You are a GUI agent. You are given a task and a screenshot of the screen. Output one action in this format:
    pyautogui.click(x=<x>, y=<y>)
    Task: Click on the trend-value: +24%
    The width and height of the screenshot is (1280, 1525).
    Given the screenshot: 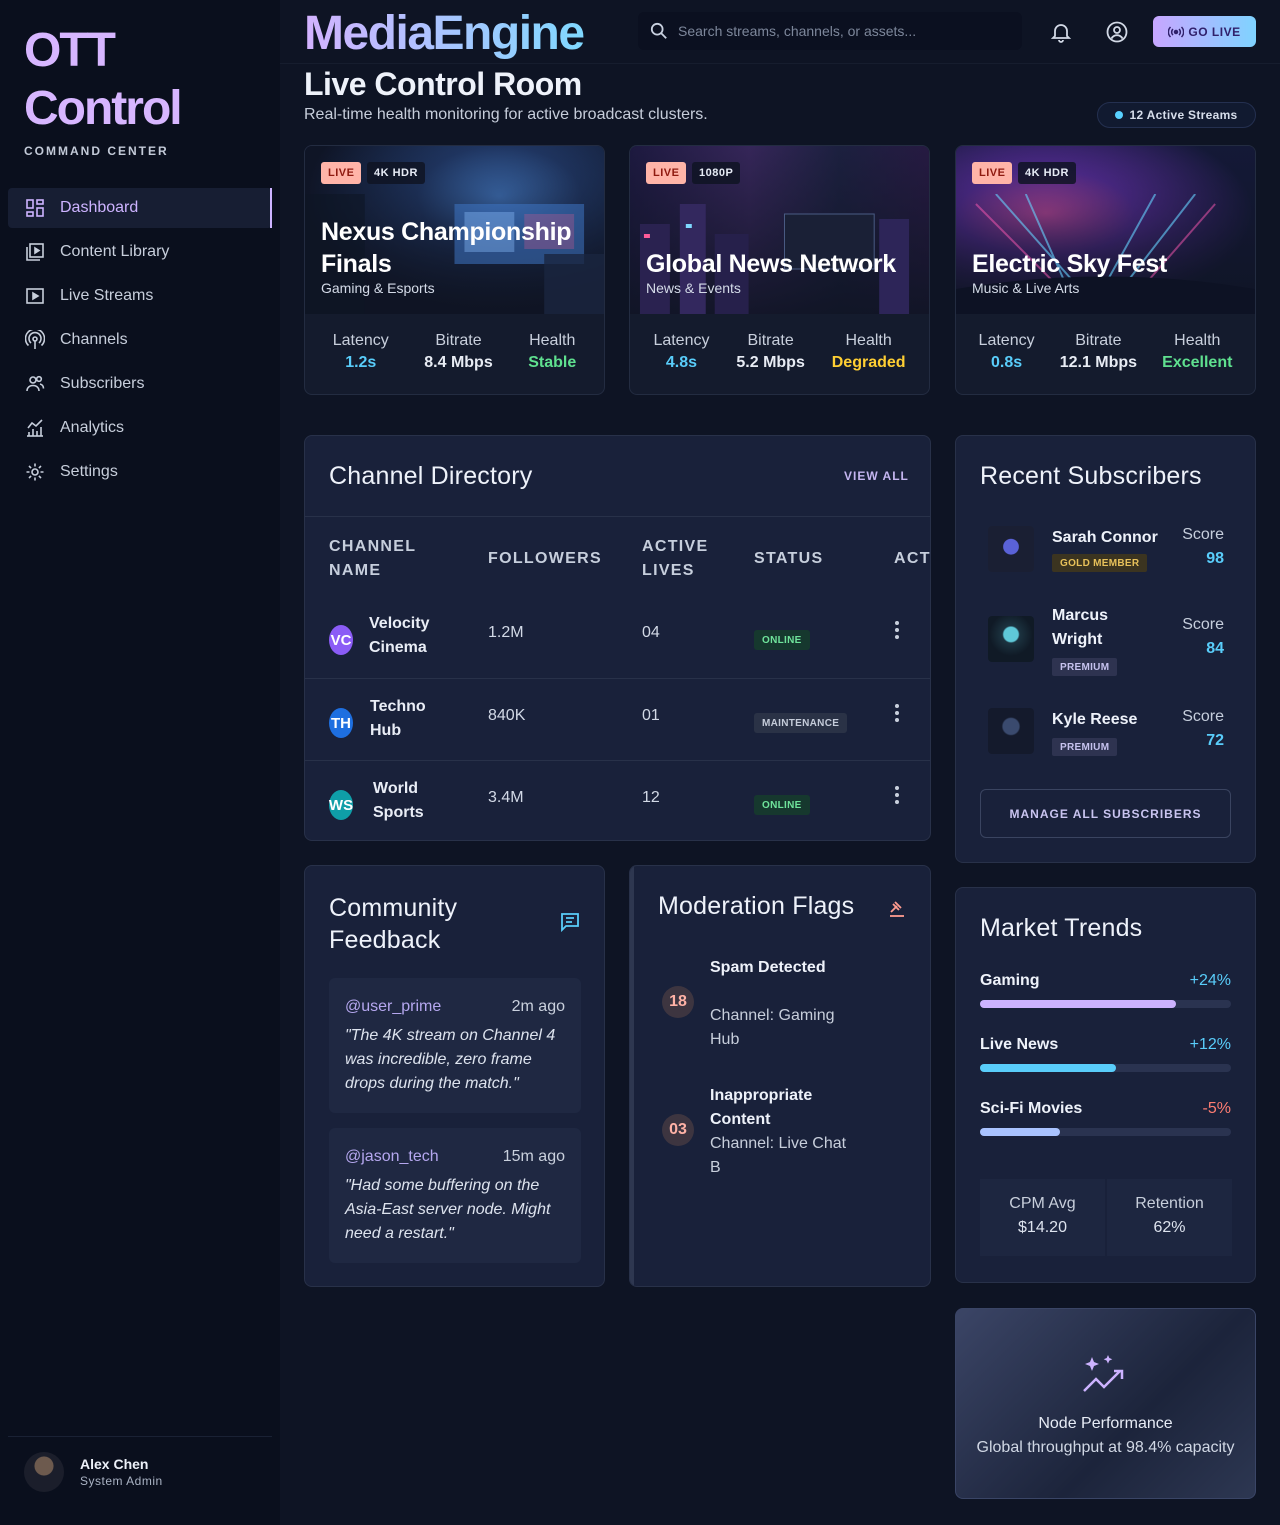 What is the action you would take?
    pyautogui.click(x=1210, y=980)
    